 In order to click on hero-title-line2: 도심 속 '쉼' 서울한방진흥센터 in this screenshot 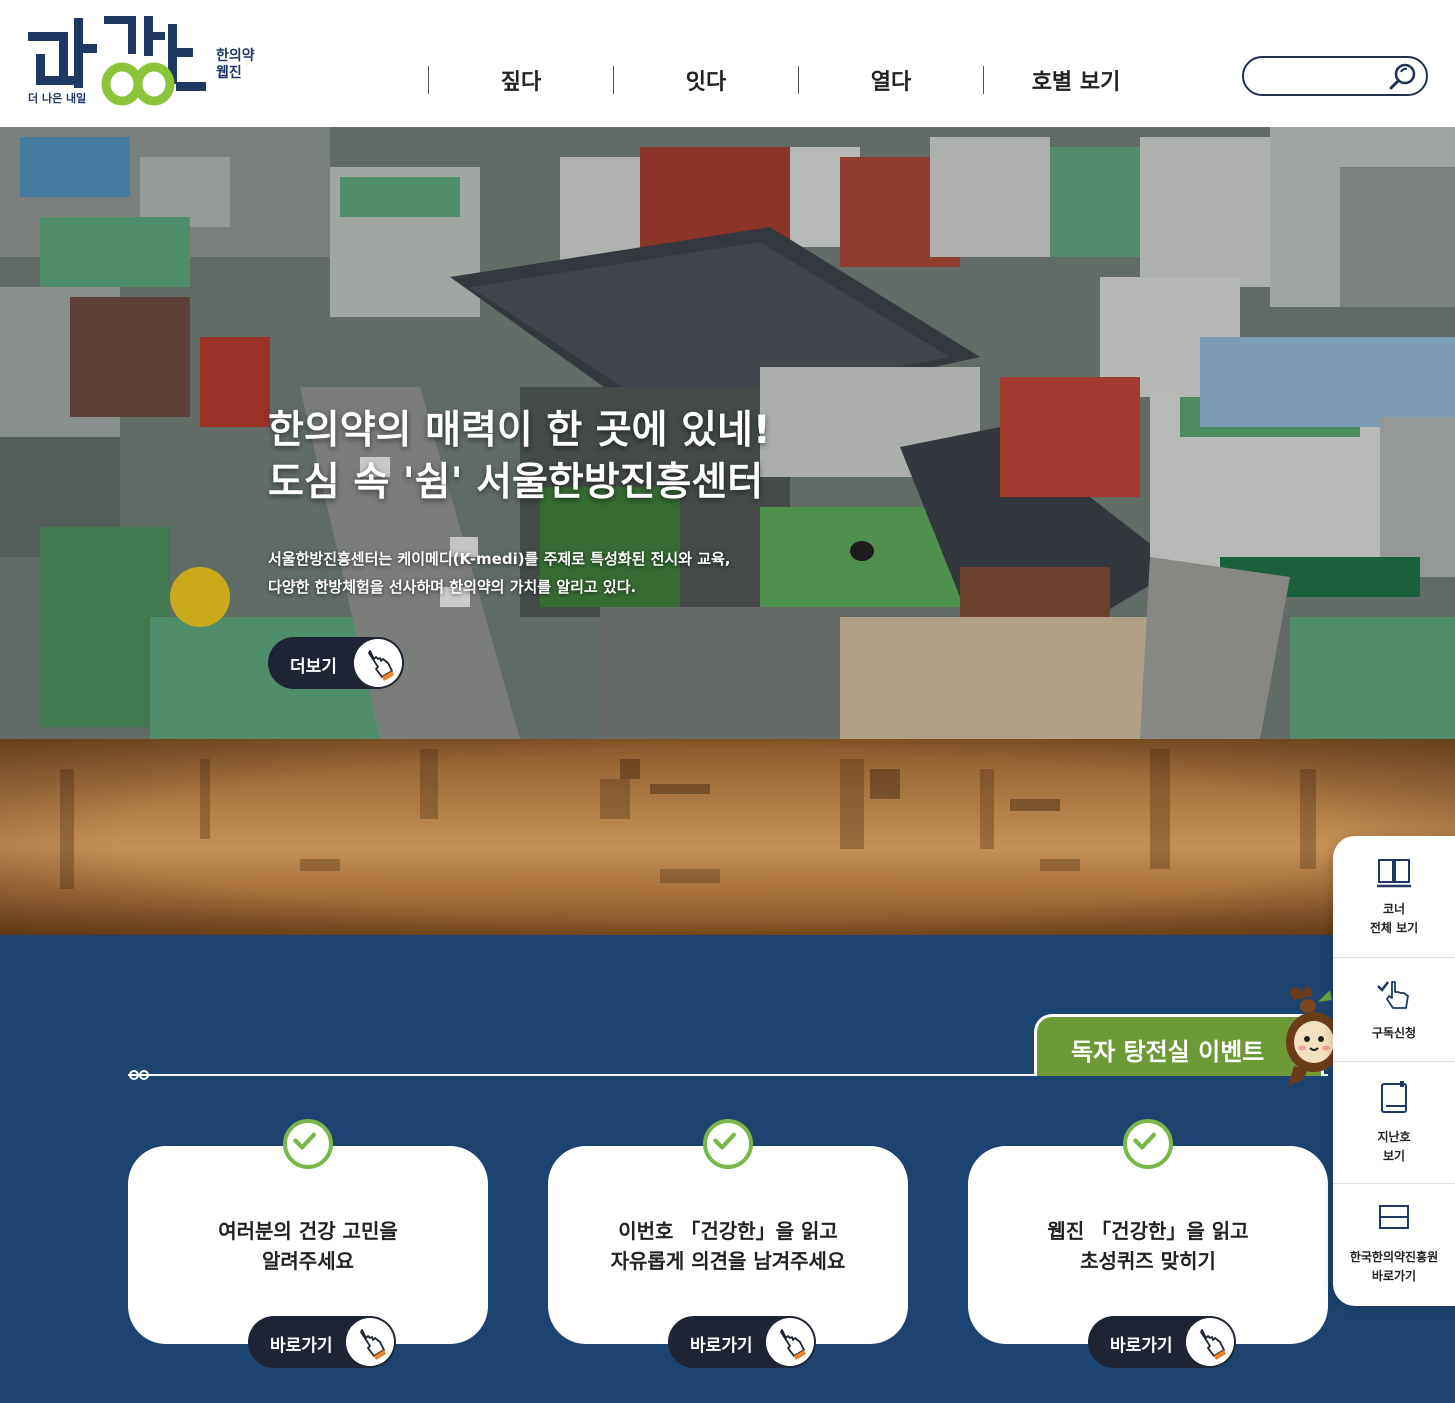, I will do `click(516, 482)`.